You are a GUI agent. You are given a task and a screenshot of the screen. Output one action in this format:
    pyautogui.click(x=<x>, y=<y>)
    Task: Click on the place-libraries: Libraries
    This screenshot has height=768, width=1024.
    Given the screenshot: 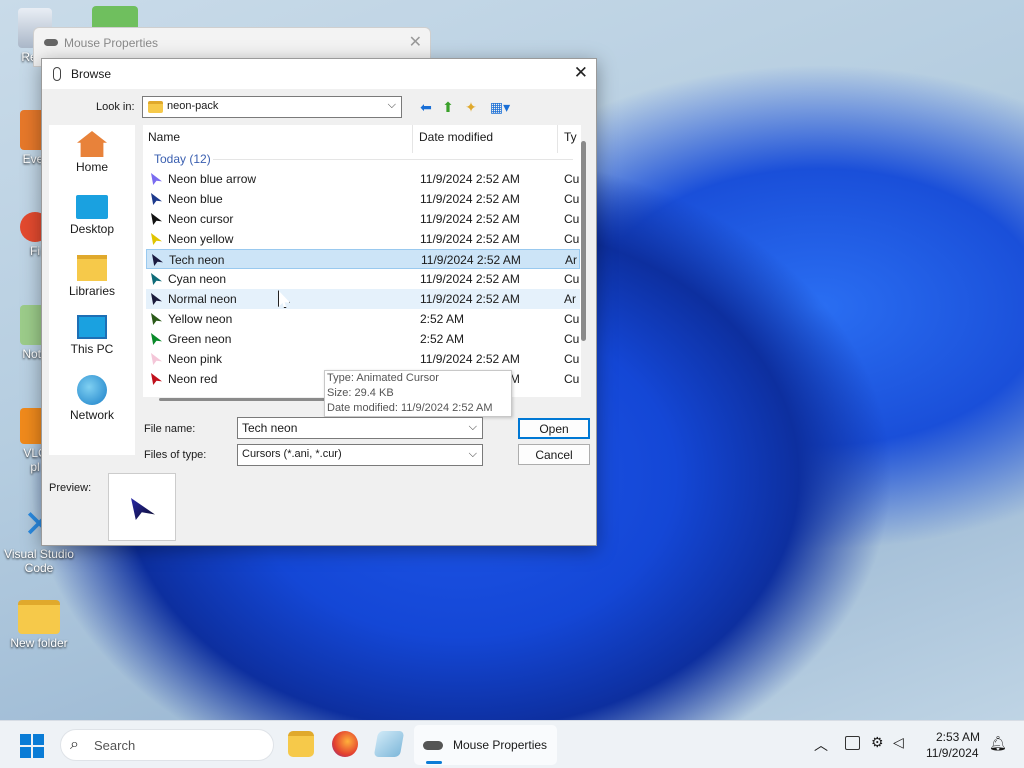 What is the action you would take?
    pyautogui.click(x=92, y=276)
    